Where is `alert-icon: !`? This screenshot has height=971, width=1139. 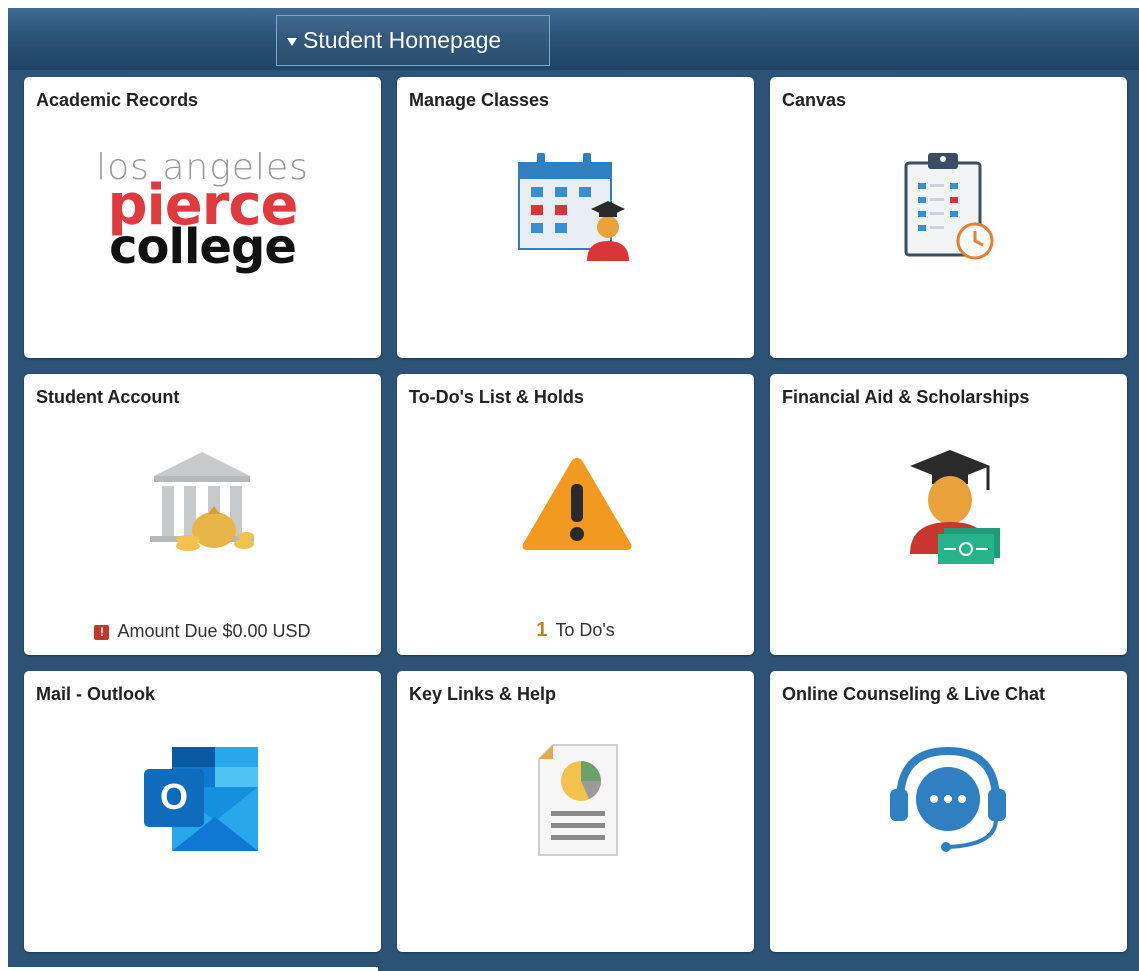 alert-icon: ! is located at coordinates (102, 632).